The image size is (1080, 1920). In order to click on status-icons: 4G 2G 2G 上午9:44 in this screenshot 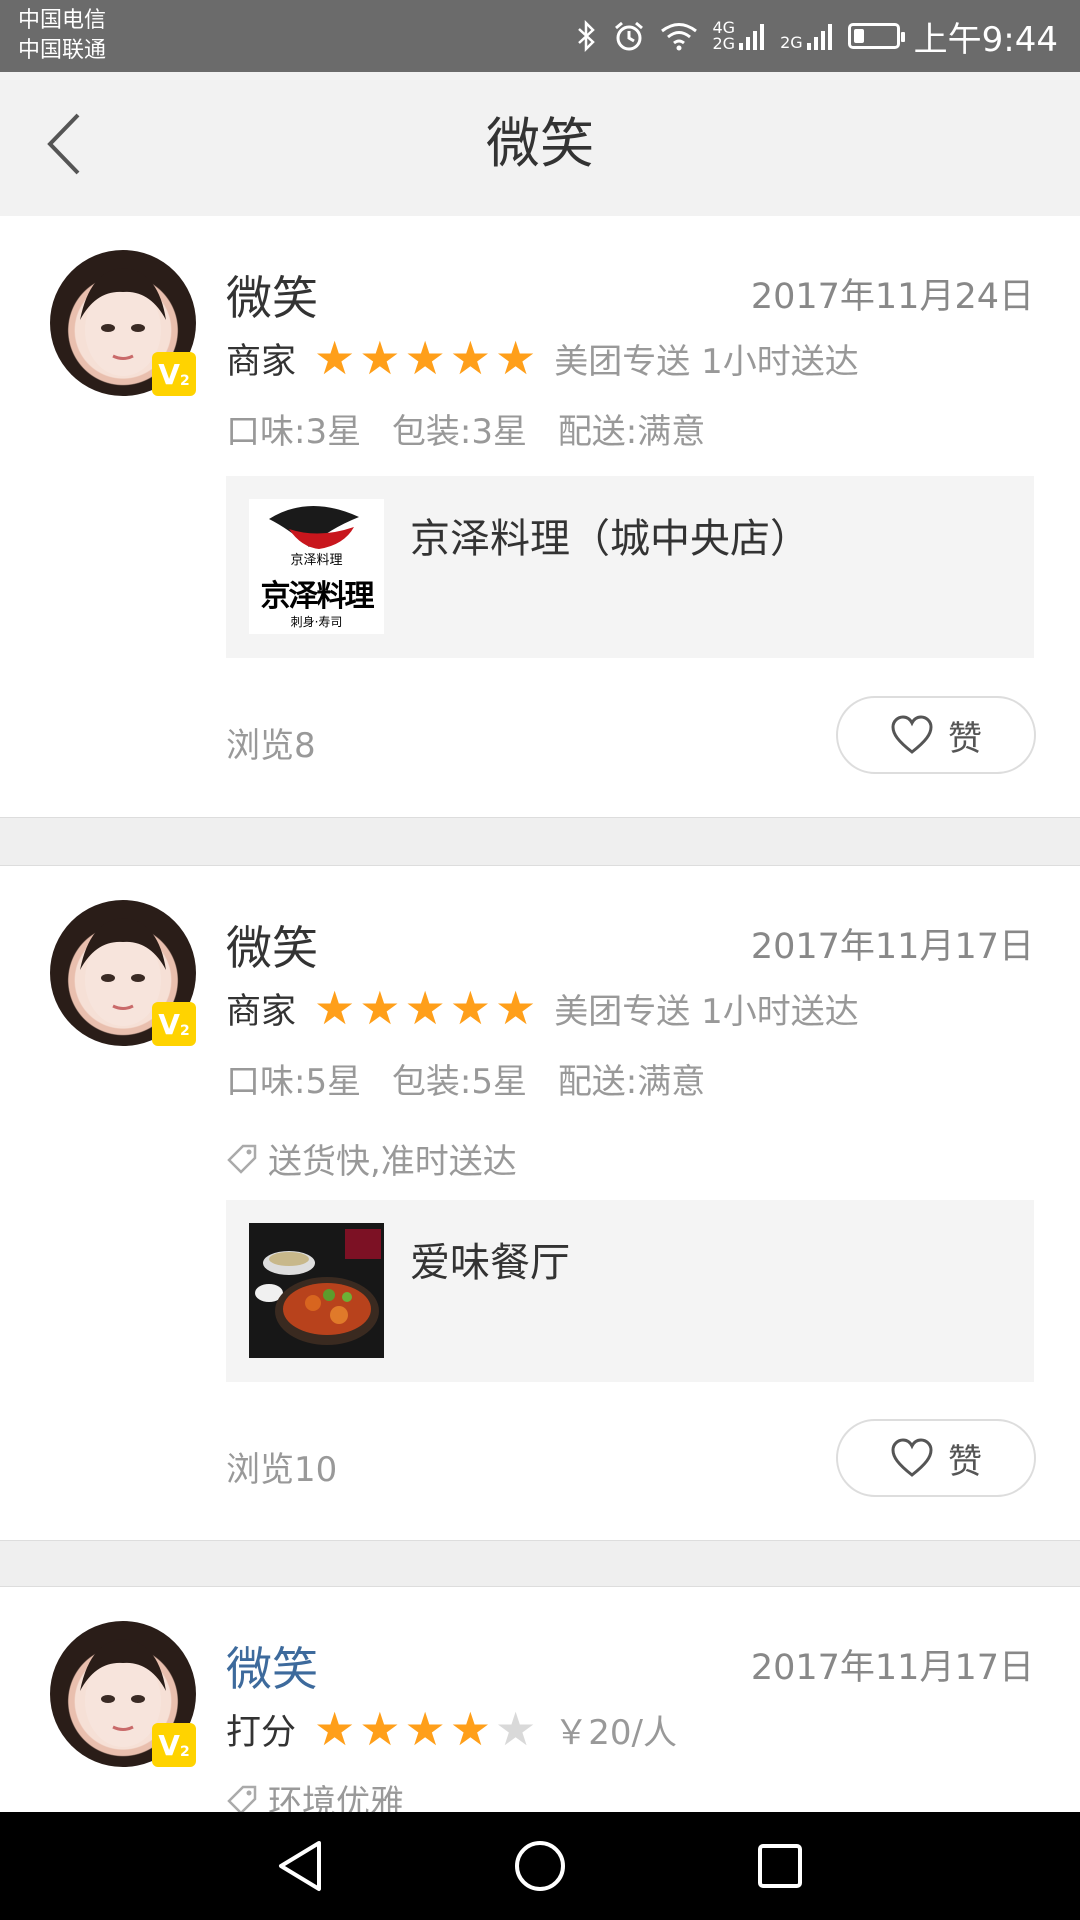, I will do `click(817, 36)`.